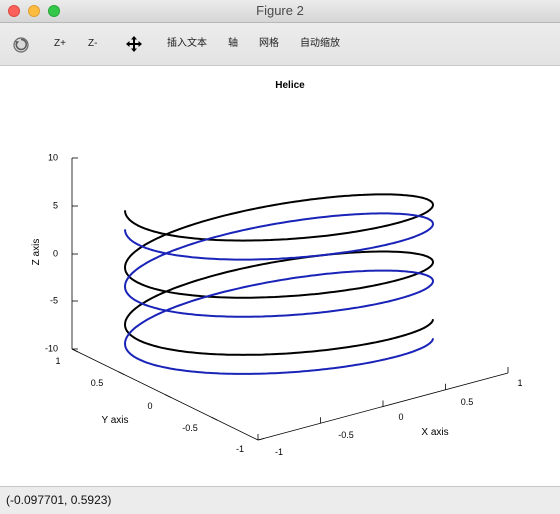  I want to click on zoom-out-button: Z-, so click(92, 44).